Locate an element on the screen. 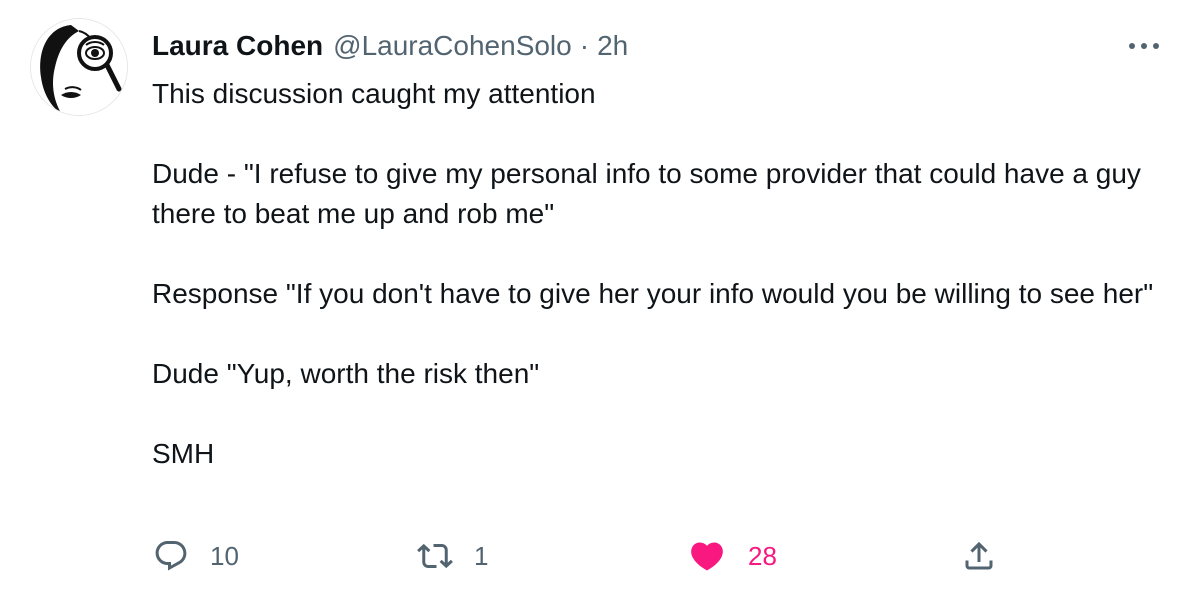 The image size is (1192, 598). heart-icon is located at coordinates (707, 556).